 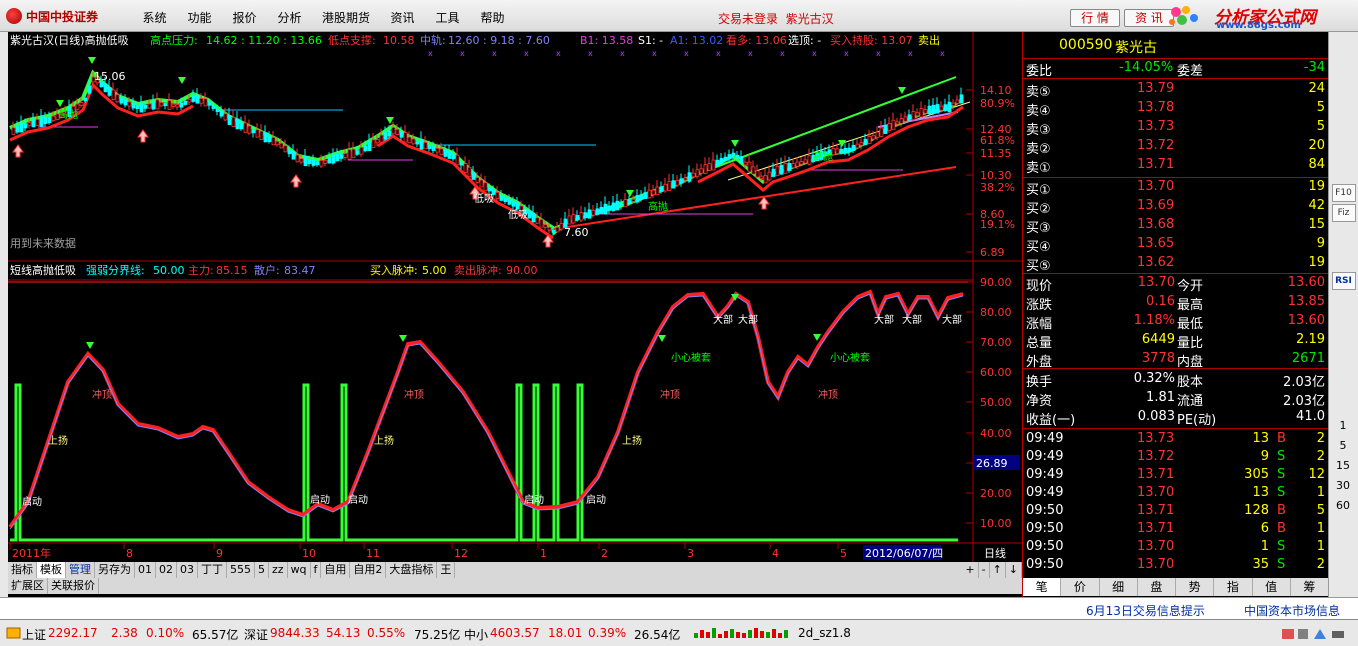 I want to click on ask-row: 卖④ 13.78 5, so click(x=1176, y=109).